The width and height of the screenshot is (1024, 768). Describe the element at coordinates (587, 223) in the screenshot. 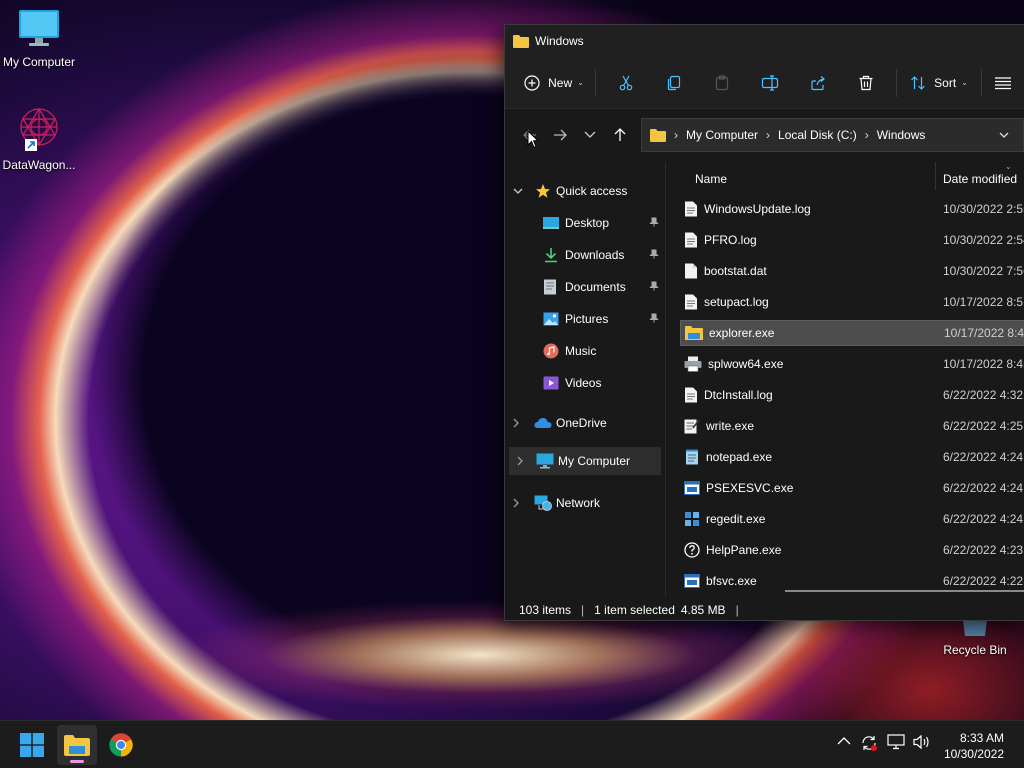

I see `nav-label: Desktop` at that location.